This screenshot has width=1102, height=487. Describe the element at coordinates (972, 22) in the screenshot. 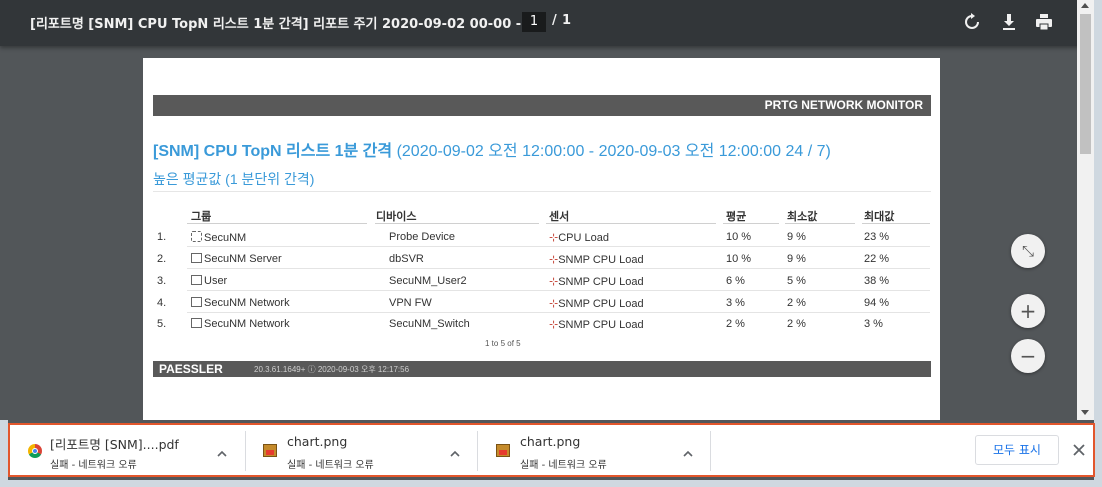

I see `rotate-icon` at that location.